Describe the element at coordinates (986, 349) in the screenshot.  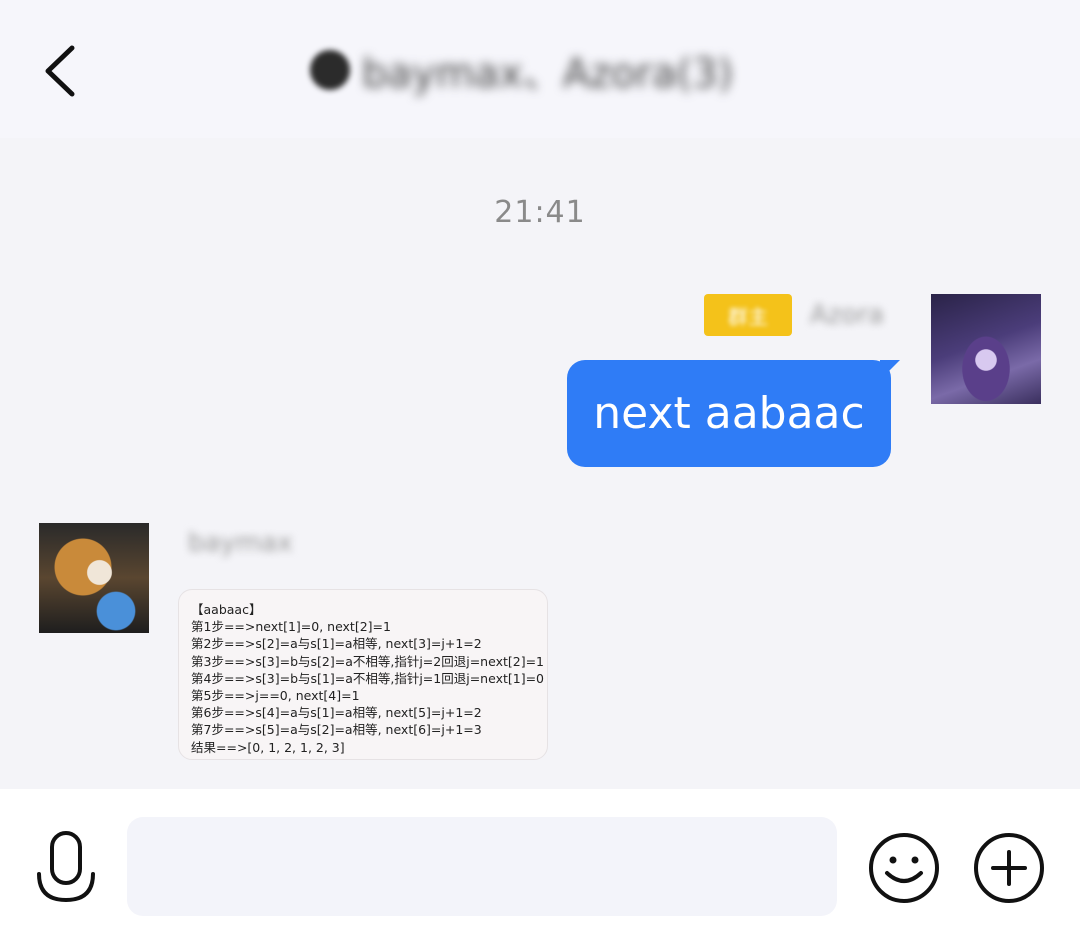
I see `avatar-self` at that location.